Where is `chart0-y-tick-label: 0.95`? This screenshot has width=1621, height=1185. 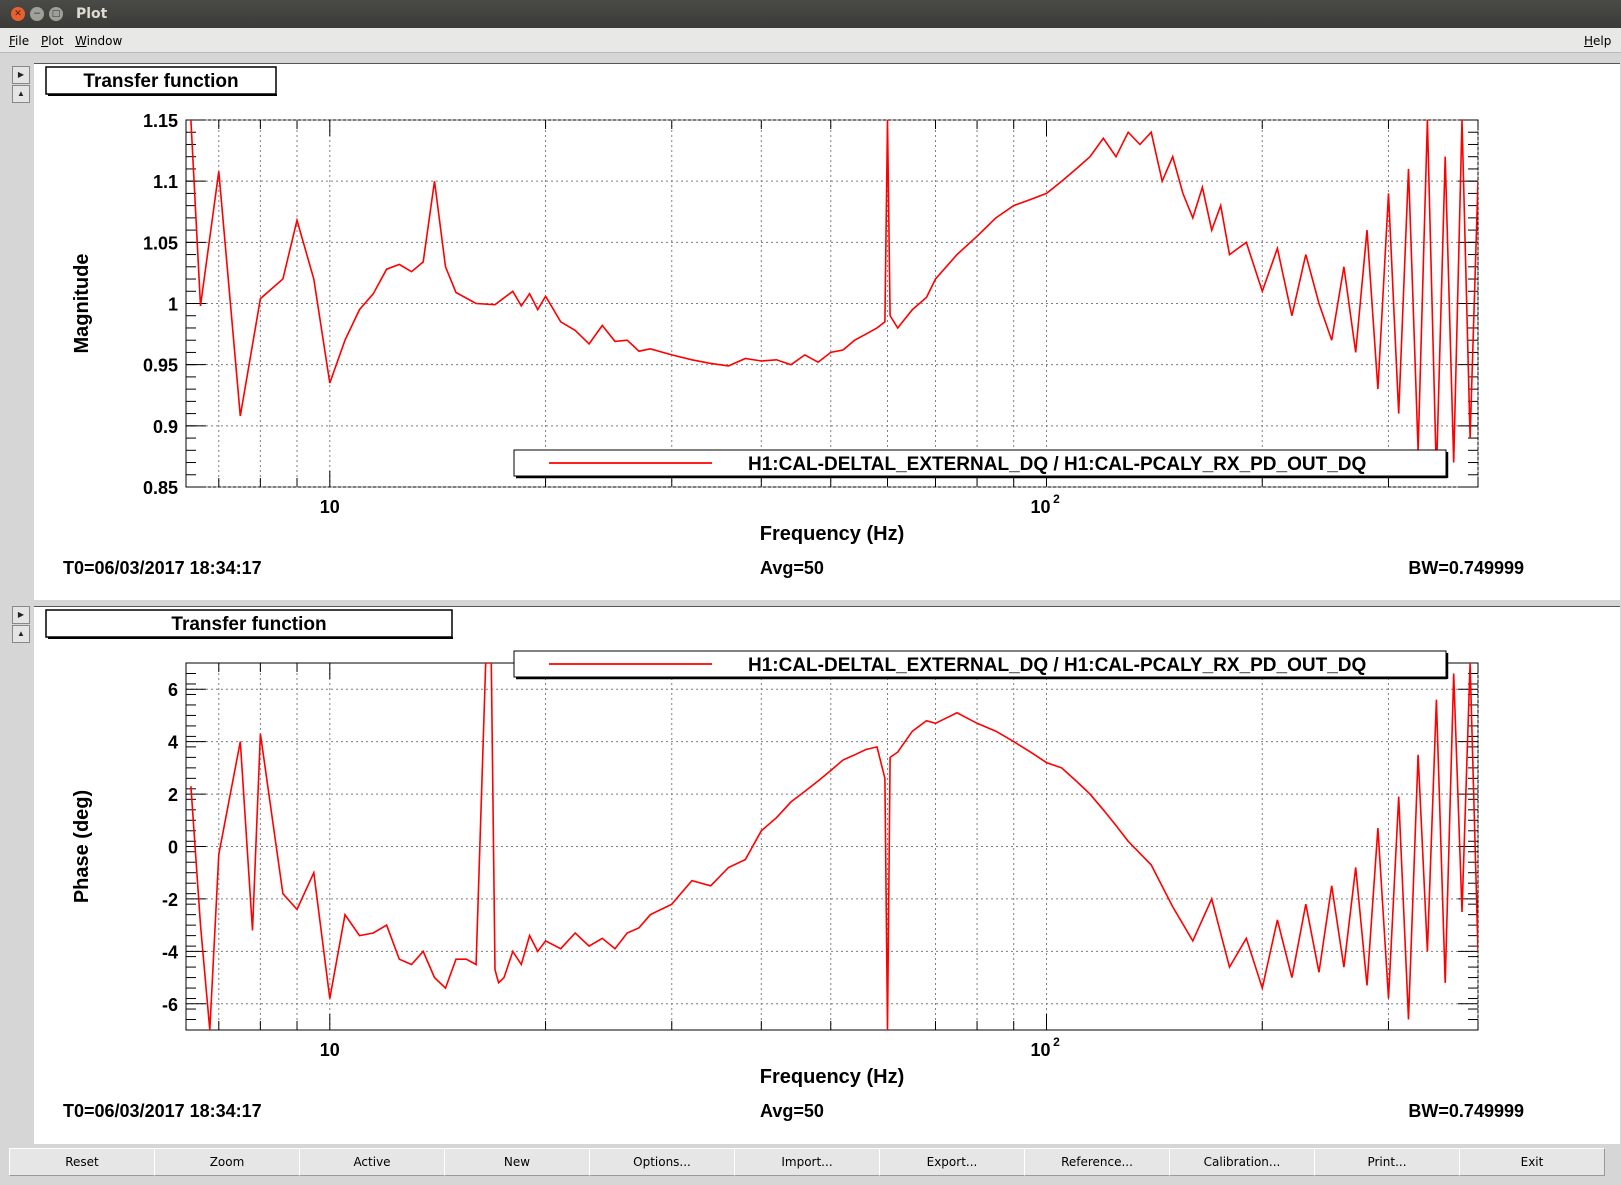
chart0-y-tick-label: 0.95 is located at coordinates (160, 366).